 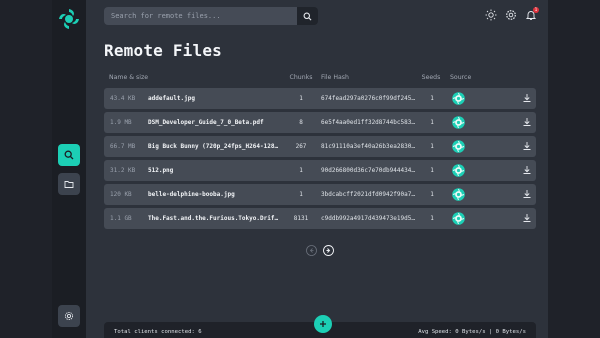 What do you see at coordinates (201, 16) in the screenshot?
I see `search-input` at bounding box center [201, 16].